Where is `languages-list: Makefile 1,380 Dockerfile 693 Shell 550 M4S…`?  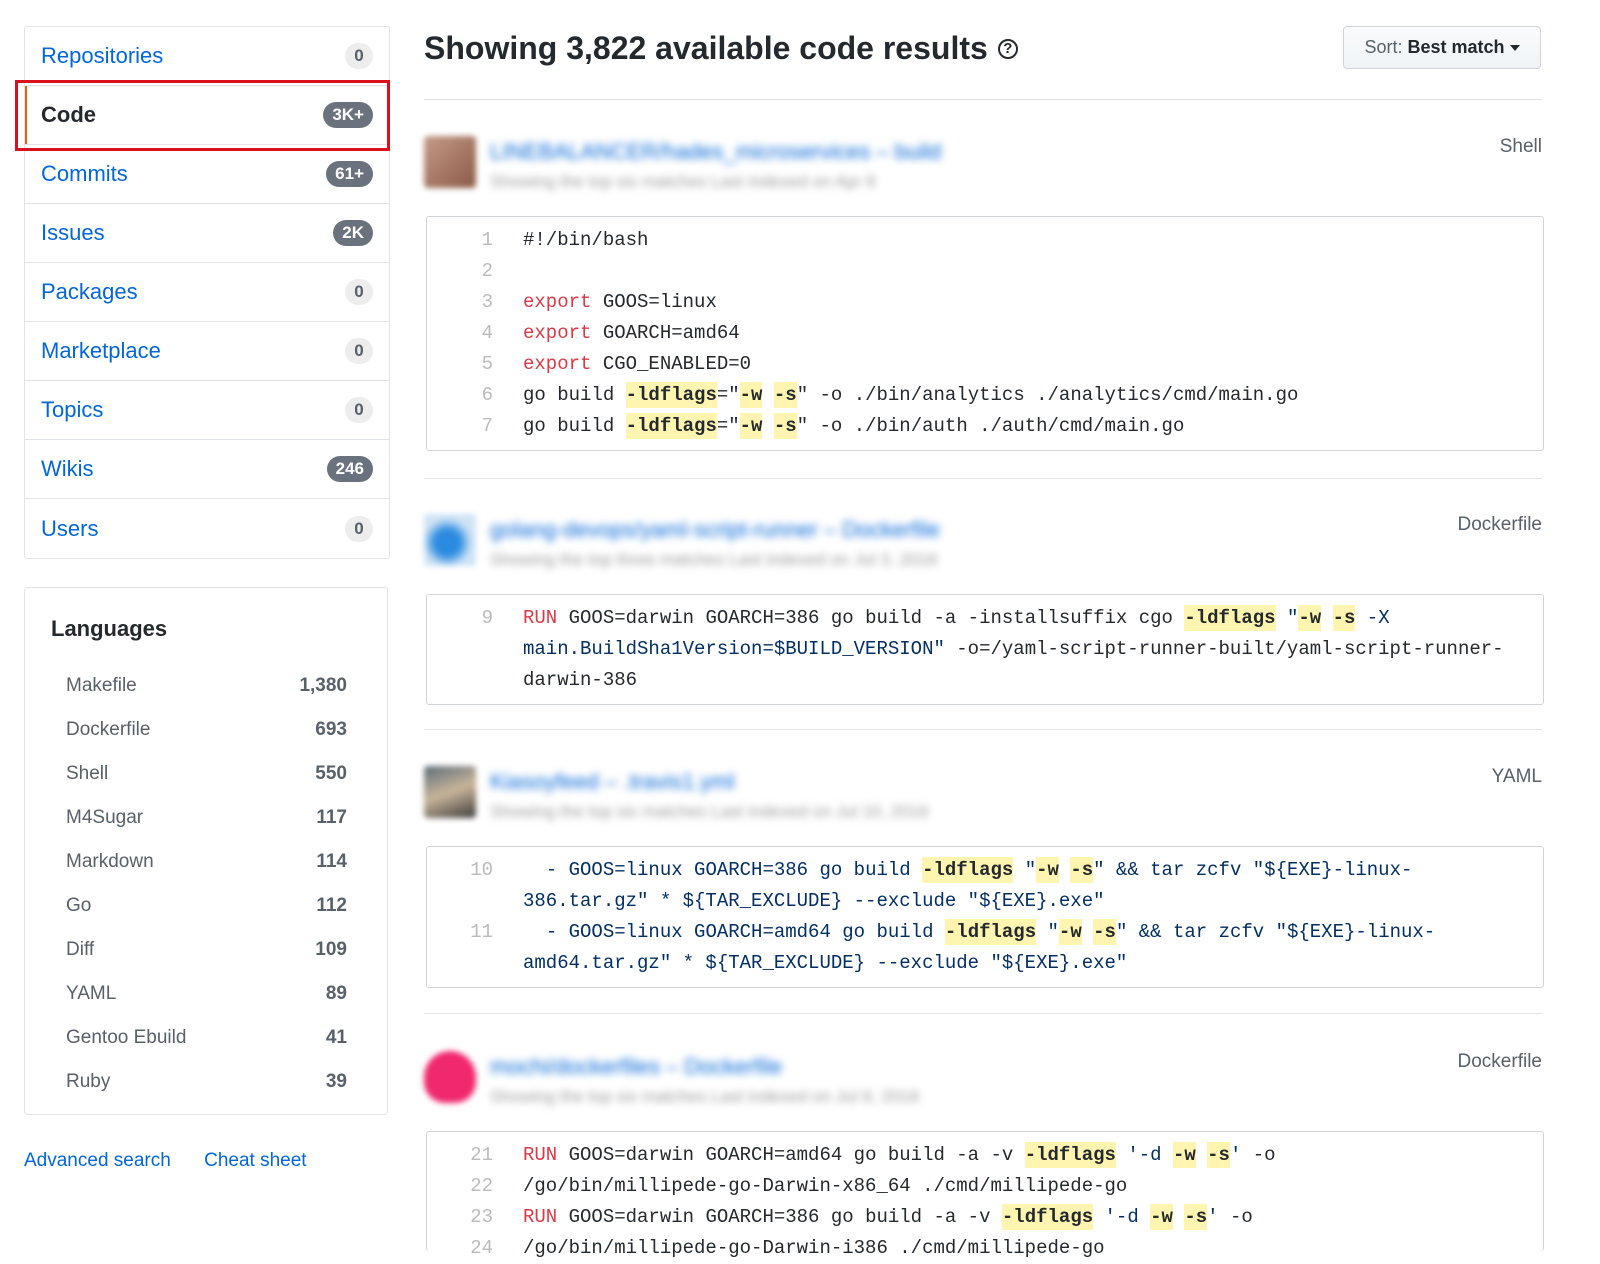
languages-list: Makefile 1,380 Dockerfile 693 Shell 550 M4S… is located at coordinates (206, 884).